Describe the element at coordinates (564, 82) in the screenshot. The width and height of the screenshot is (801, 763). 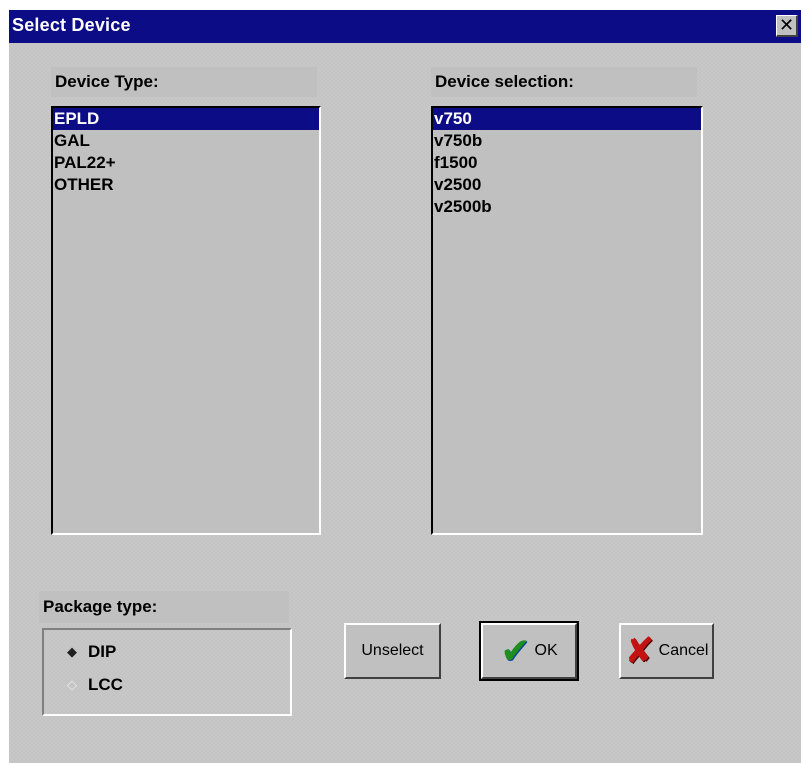
I see `device-selection-label: Device selection:` at that location.